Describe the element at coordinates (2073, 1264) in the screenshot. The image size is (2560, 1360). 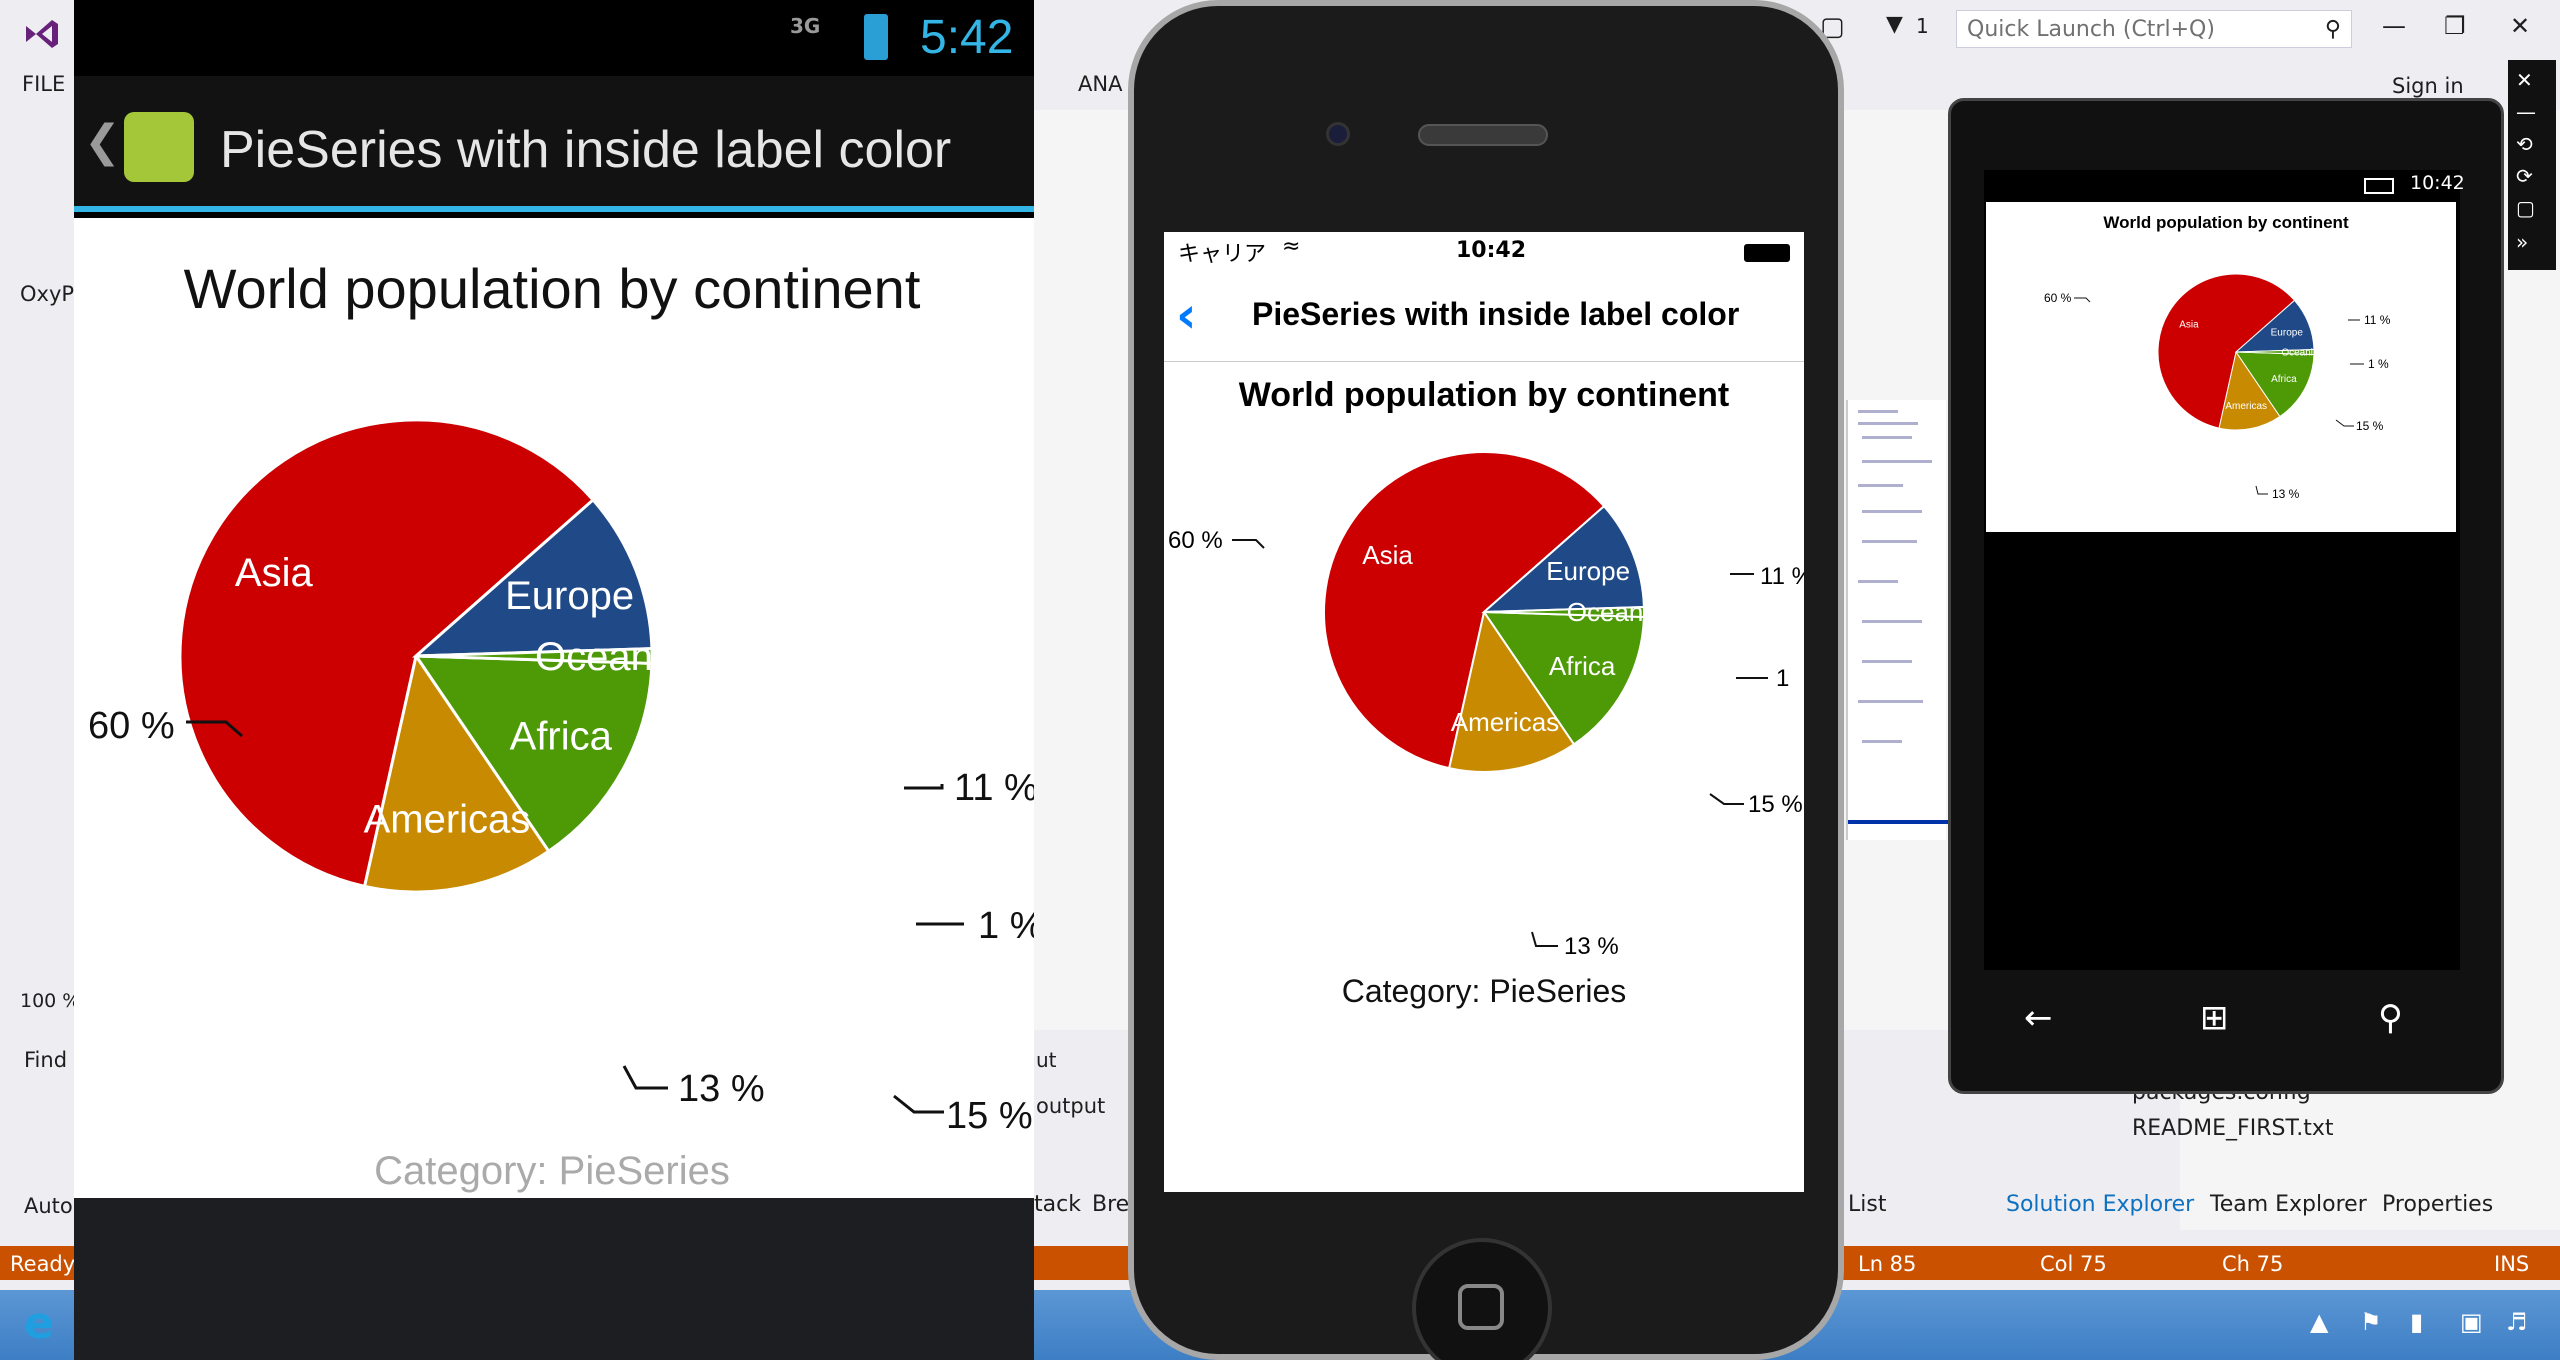
I see `status-column: Col 75` at that location.